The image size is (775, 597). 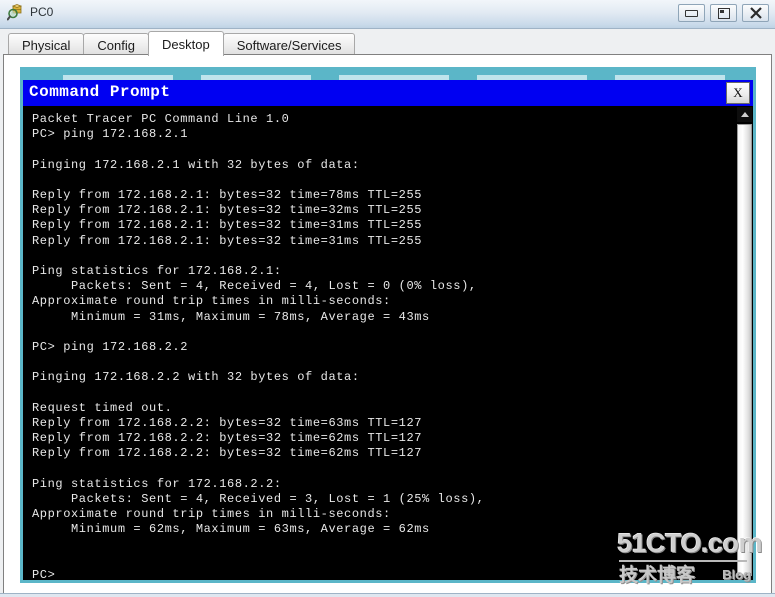 What do you see at coordinates (388, 93) in the screenshot?
I see `command-prompt-title-bar: Command Prompt X` at bounding box center [388, 93].